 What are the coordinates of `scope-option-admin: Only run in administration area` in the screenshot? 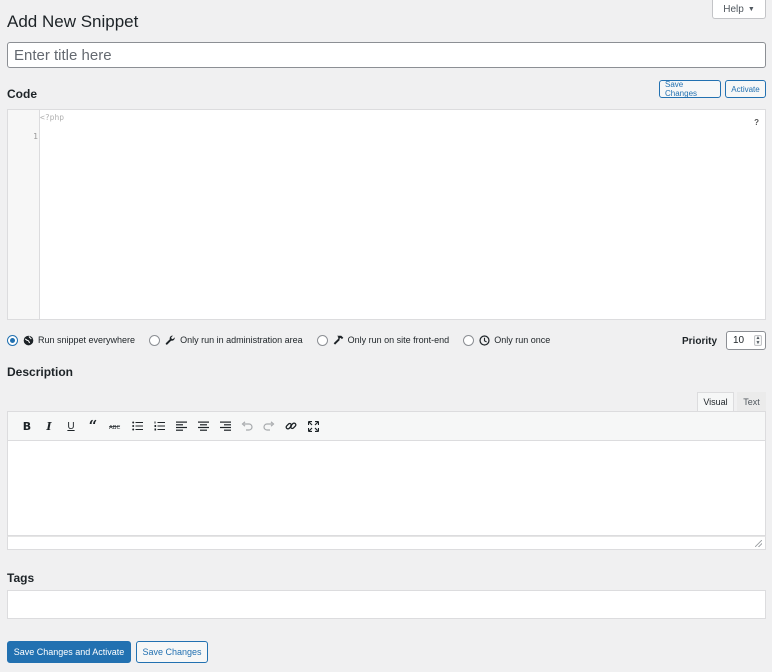 It's located at (226, 340).